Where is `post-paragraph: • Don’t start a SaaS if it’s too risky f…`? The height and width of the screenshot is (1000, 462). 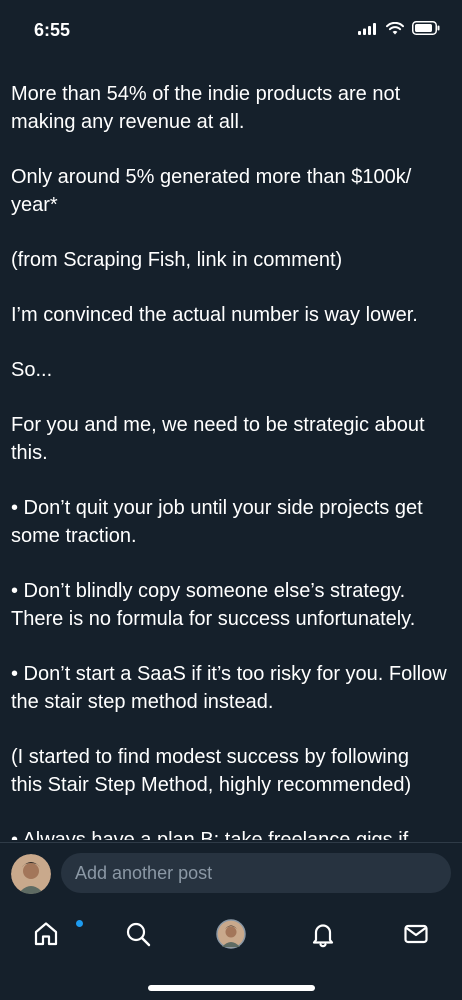 post-paragraph: • Don’t start a SaaS if it’s too risky f… is located at coordinates (229, 688).